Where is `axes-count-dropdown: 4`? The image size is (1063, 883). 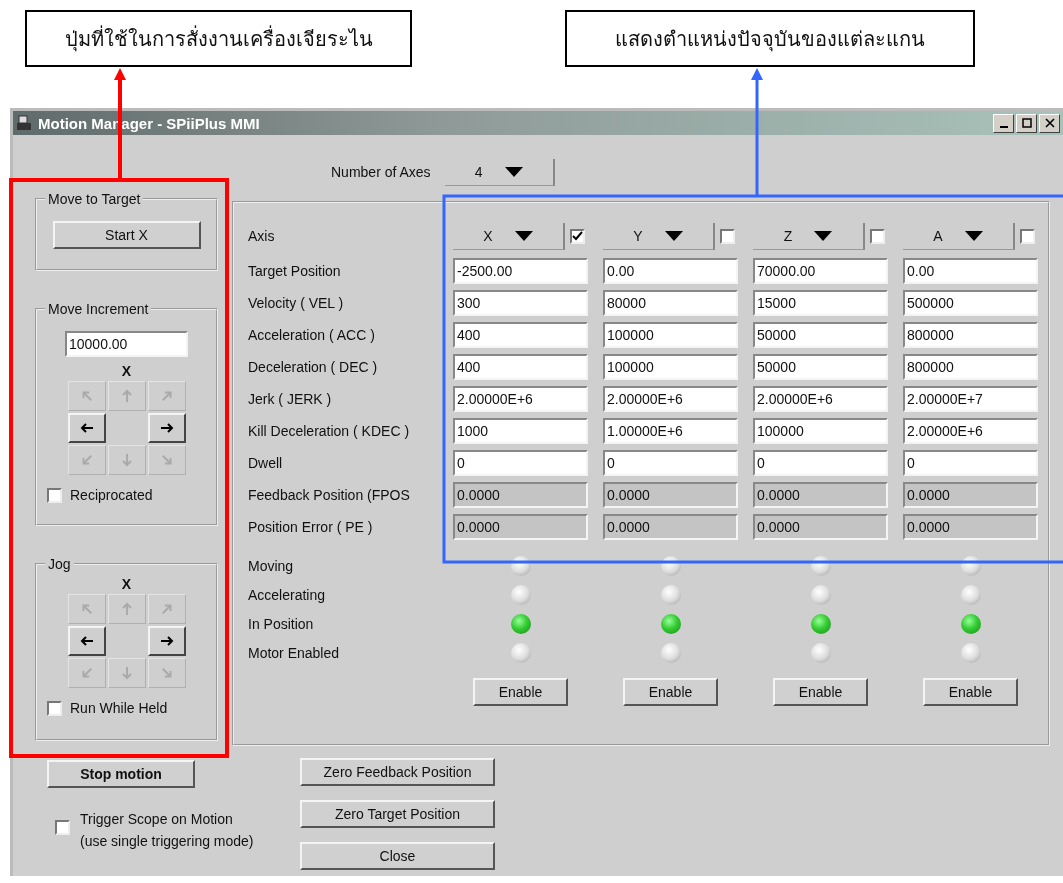 axes-count-dropdown: 4 is located at coordinates (499, 172).